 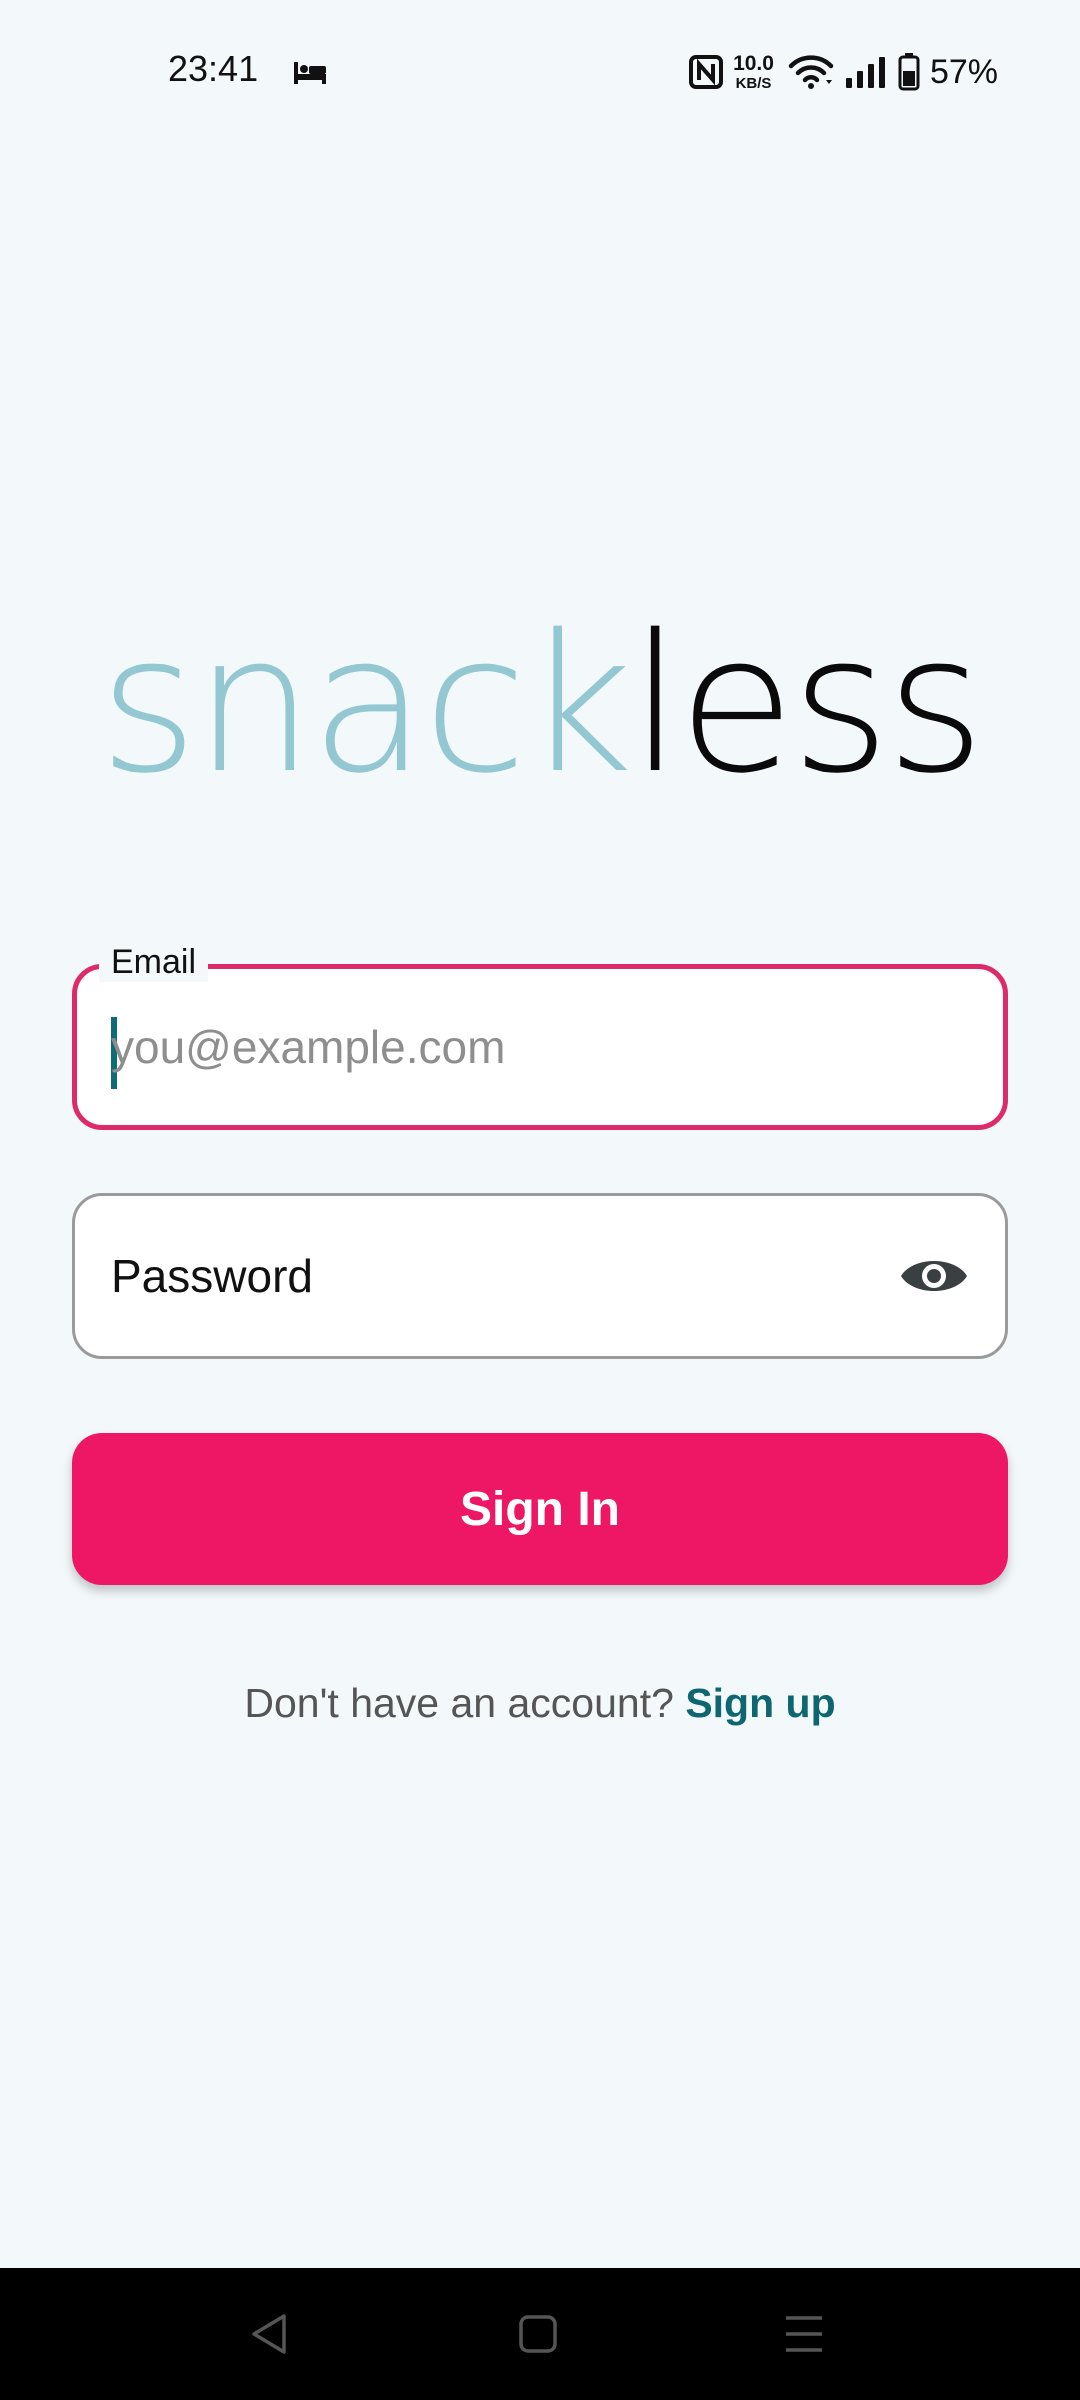 What do you see at coordinates (753, 63) in the screenshot?
I see `net-speed-value: 10.0` at bounding box center [753, 63].